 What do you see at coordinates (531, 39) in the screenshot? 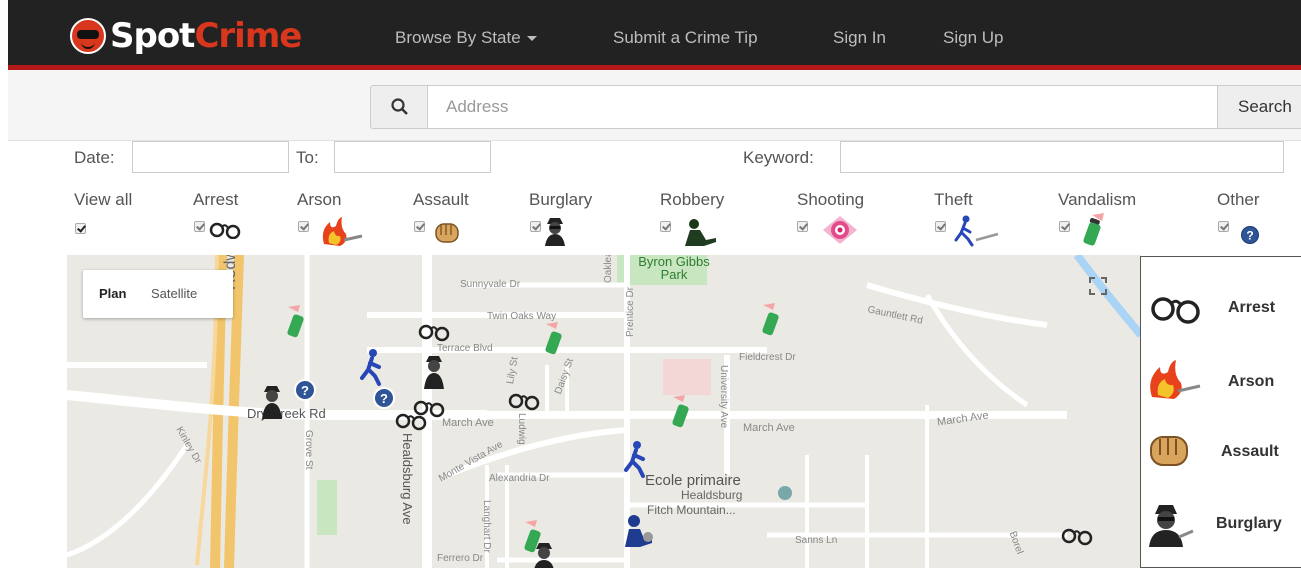
I see `caret-down-icon` at bounding box center [531, 39].